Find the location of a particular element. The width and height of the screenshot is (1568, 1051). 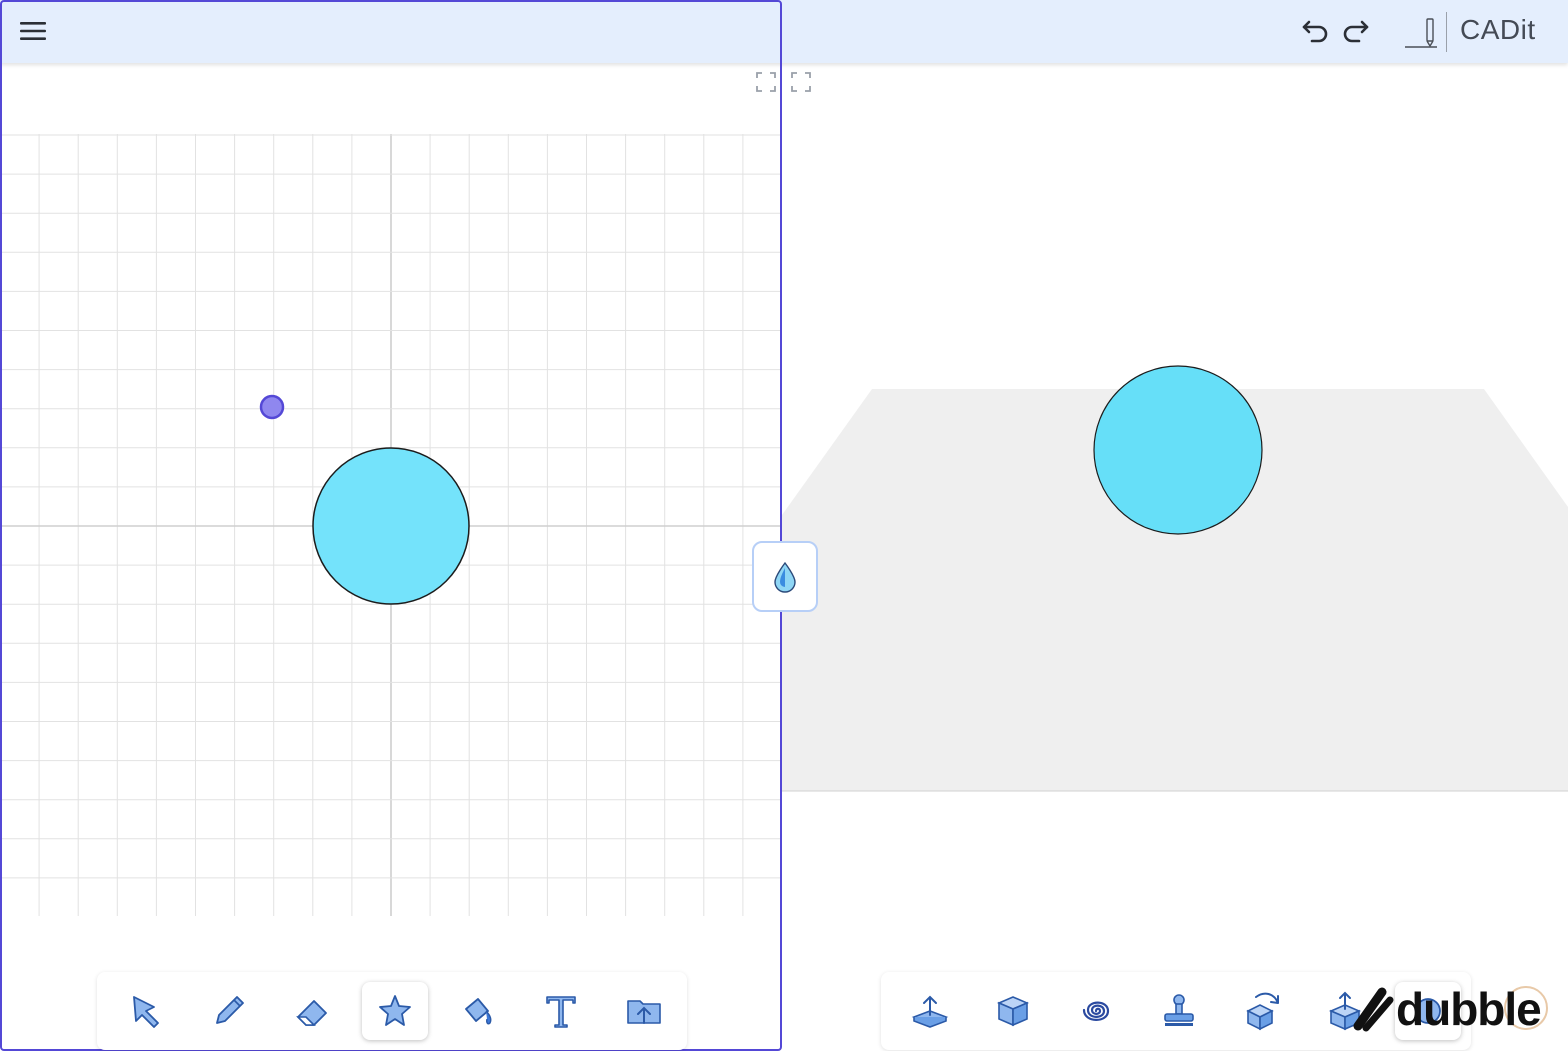

cursor-arrow-icon is located at coordinates (146, 1012).